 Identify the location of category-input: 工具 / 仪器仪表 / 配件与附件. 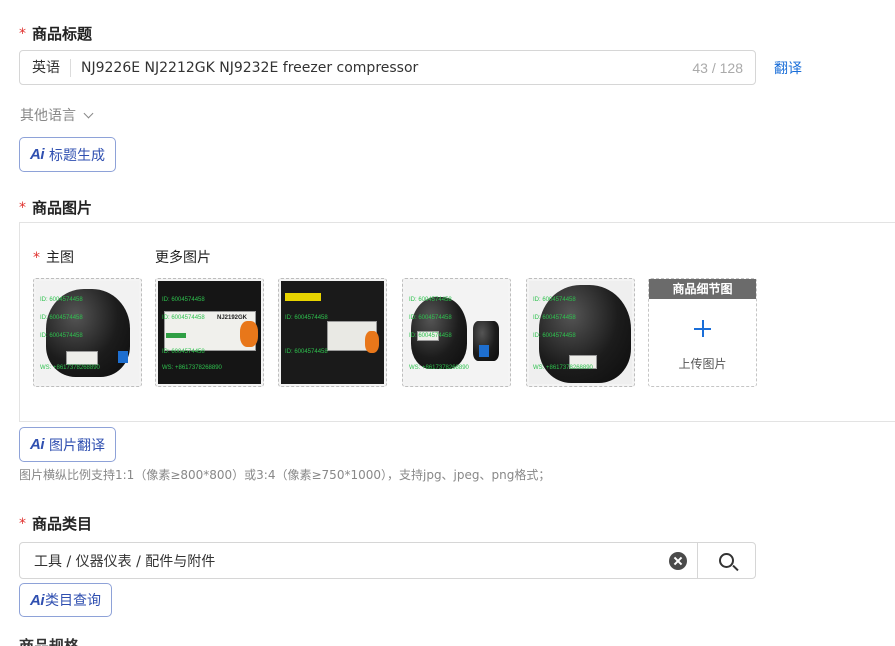
(387, 560).